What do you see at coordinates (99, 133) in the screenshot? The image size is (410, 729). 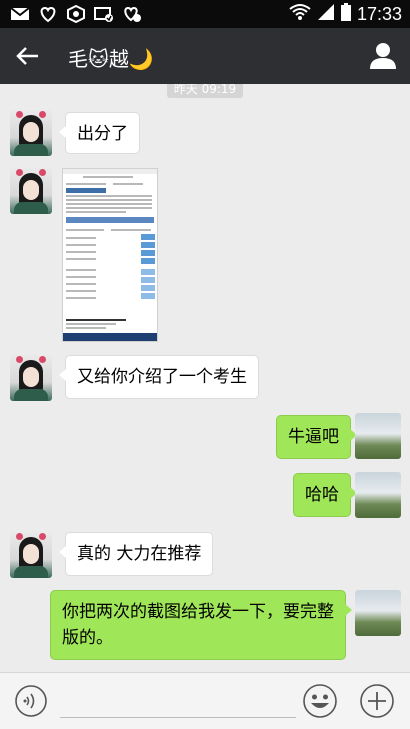 I see `message-bubble-received: 出分了` at bounding box center [99, 133].